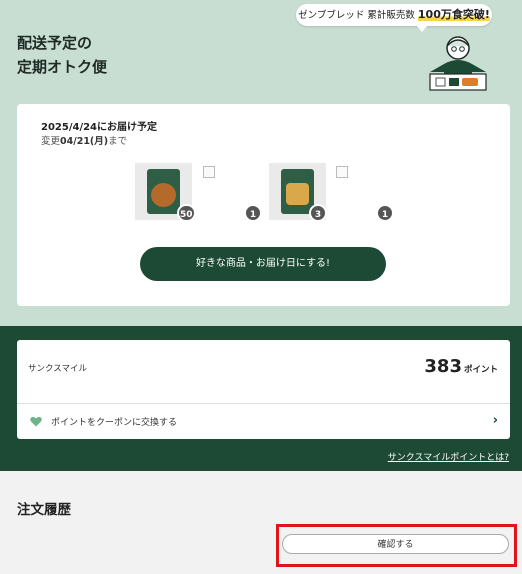 Image resolution: width=522 pixels, height=574 pixels. I want to click on change-deadline: 変更04/21(月)まで, so click(84, 140).